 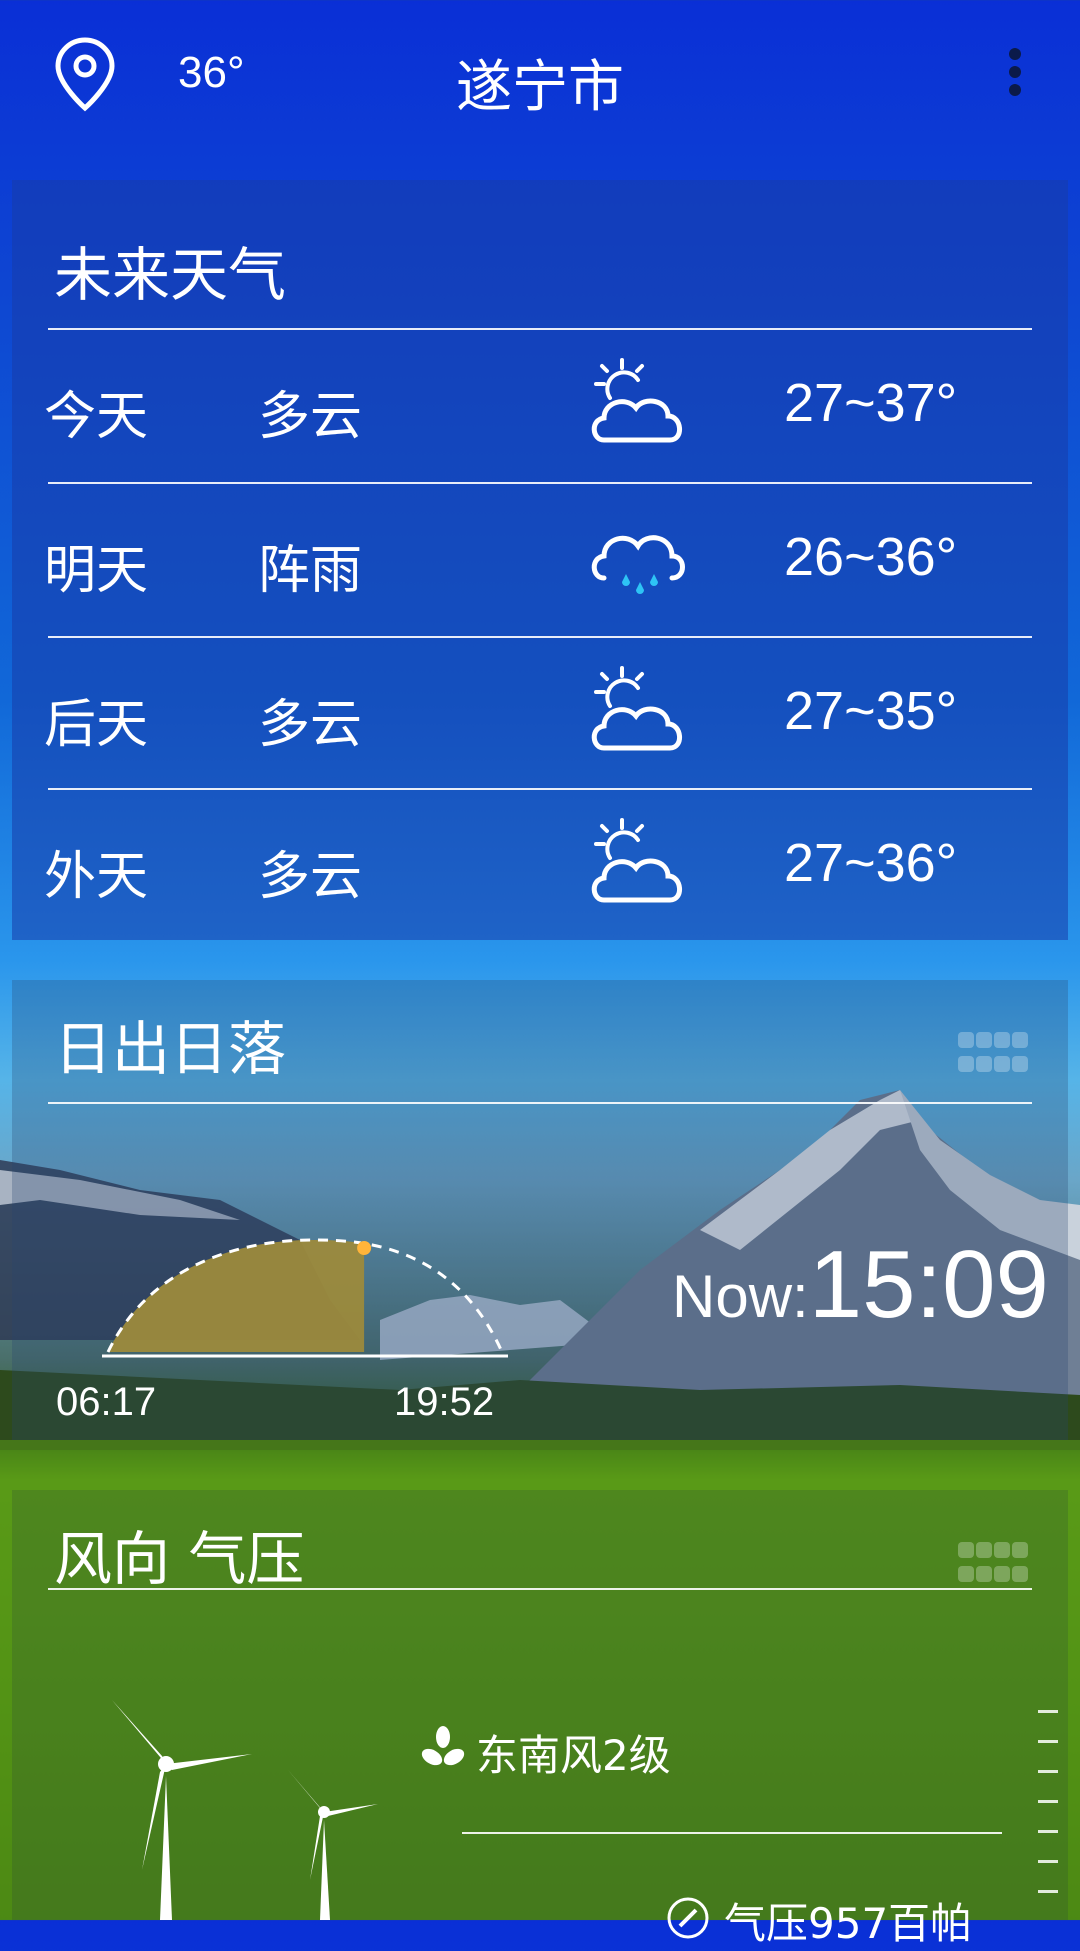 I want to click on forecast-row: 明天 阵雨 26~36°, so click(x=540, y=562).